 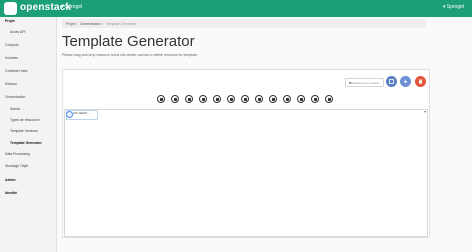 I want to click on sidebar-item-admin: Admin, so click(x=10, y=180).